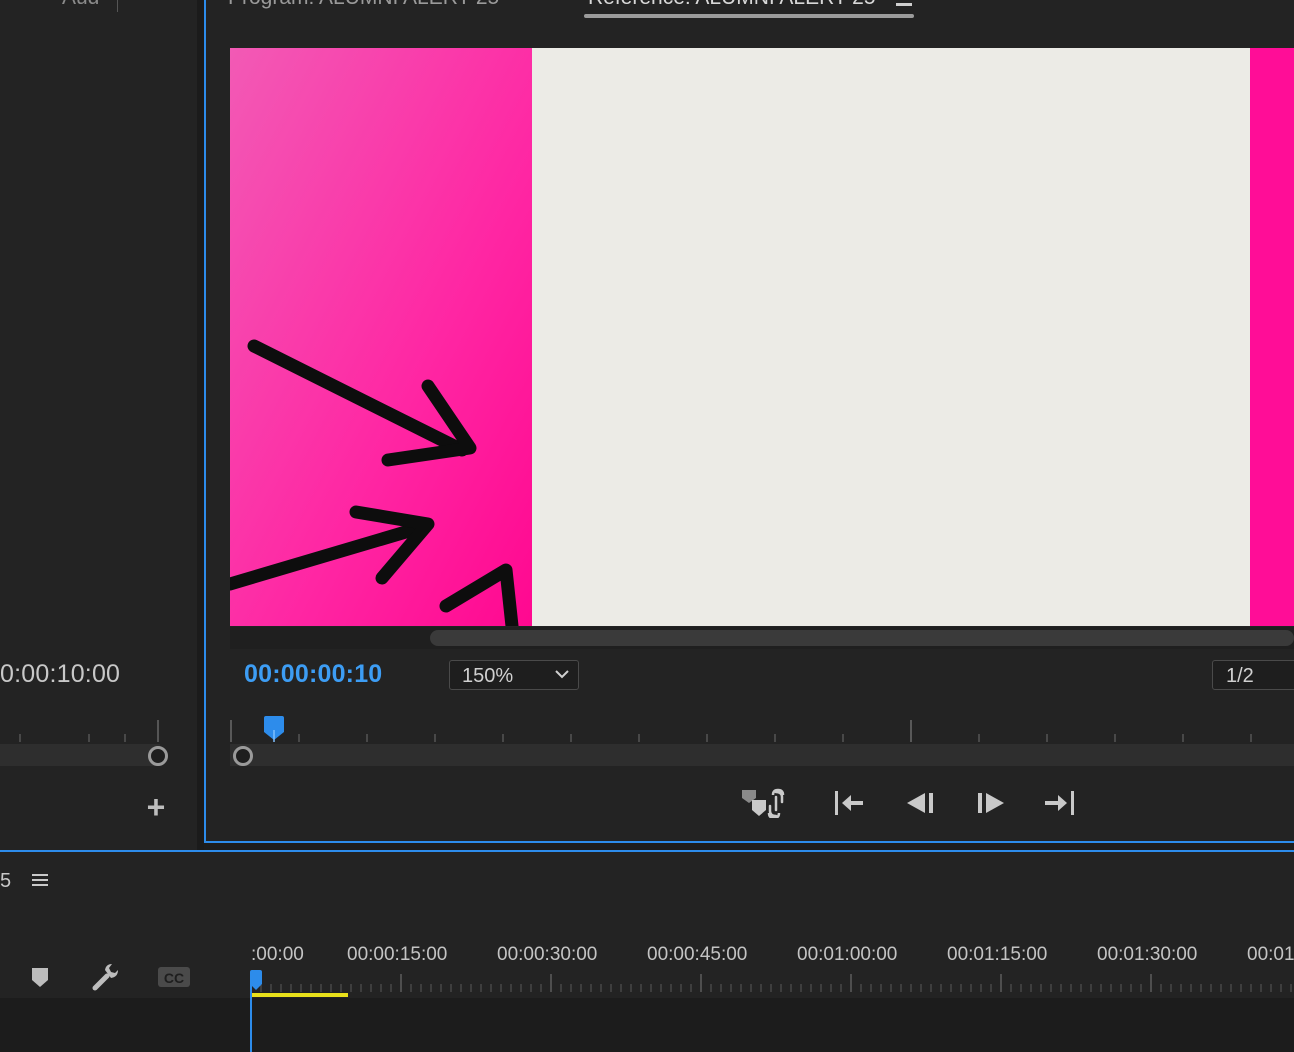  I want to click on ruler-label: 00:01:15:00, so click(997, 954).